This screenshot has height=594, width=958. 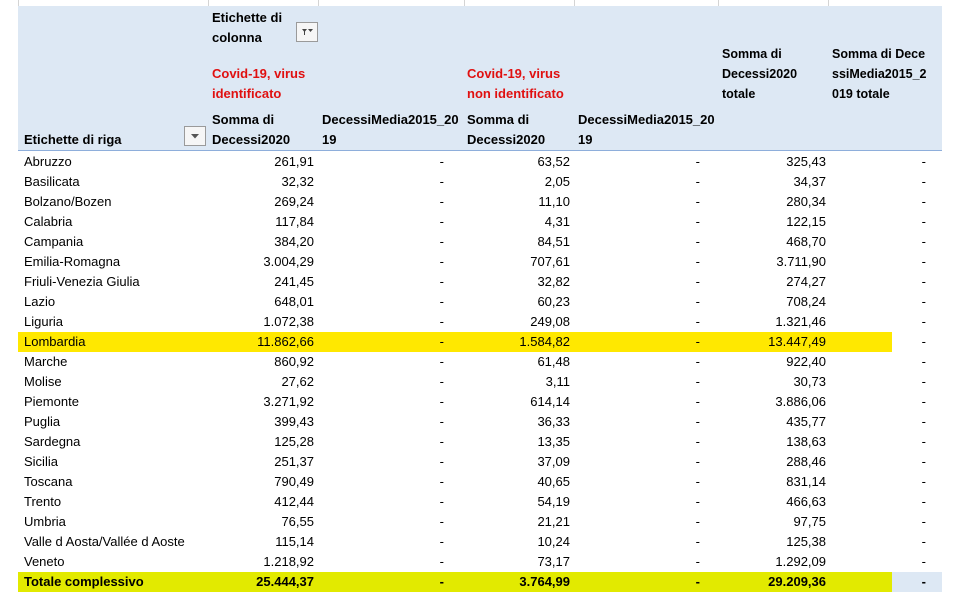 I want to click on cell-v2: 13,35, so click(x=553, y=441).